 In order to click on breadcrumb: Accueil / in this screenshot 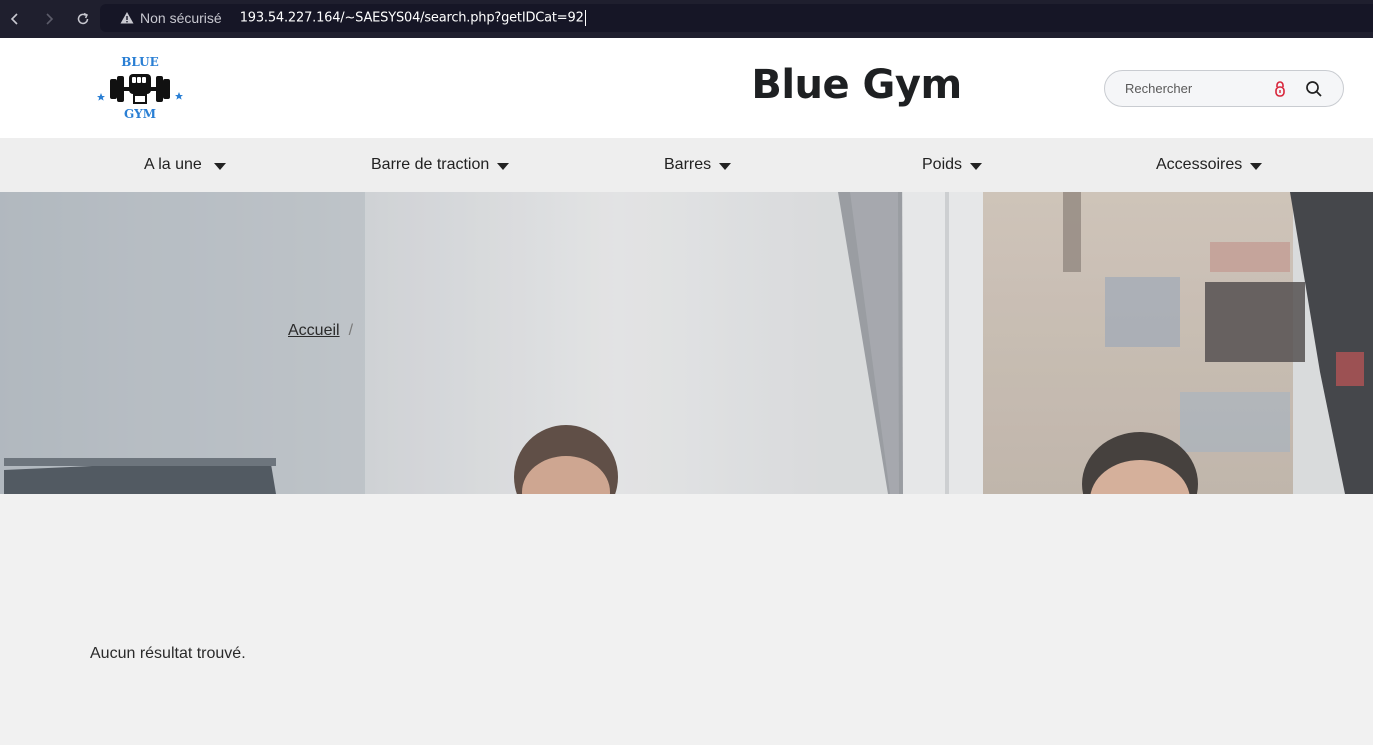, I will do `click(320, 331)`.